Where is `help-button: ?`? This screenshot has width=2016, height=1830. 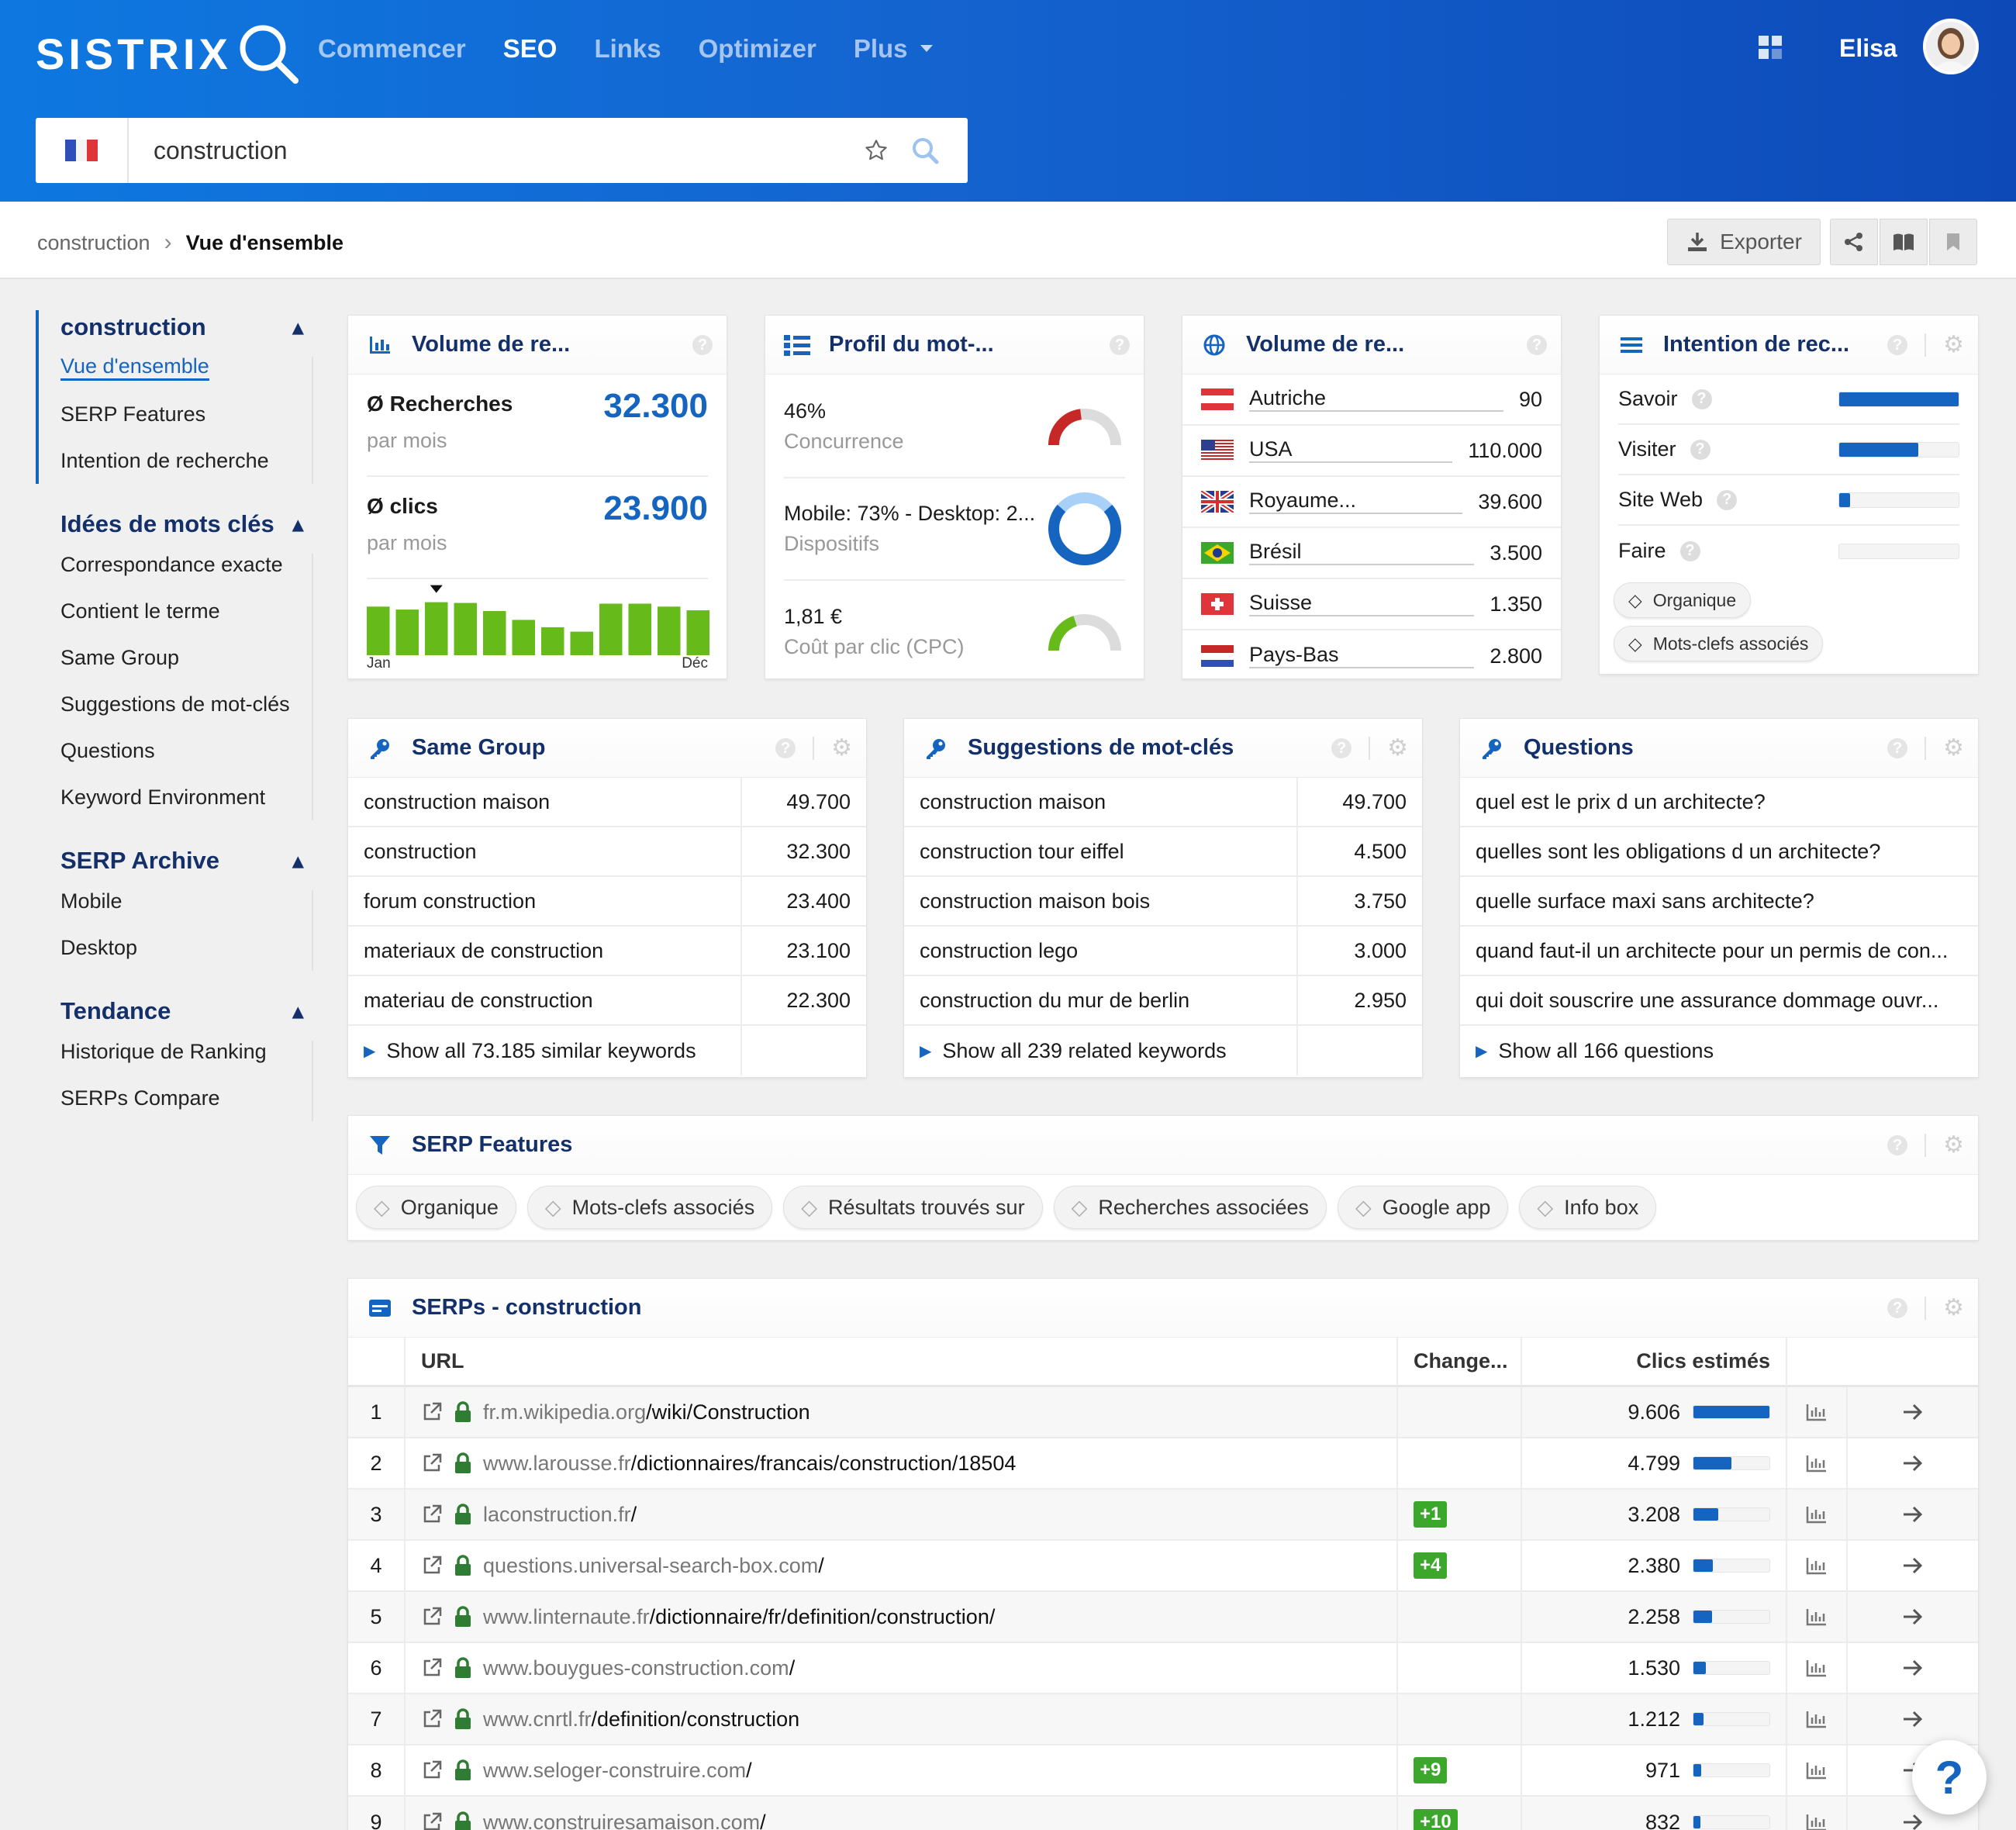 help-button: ? is located at coordinates (1949, 1777).